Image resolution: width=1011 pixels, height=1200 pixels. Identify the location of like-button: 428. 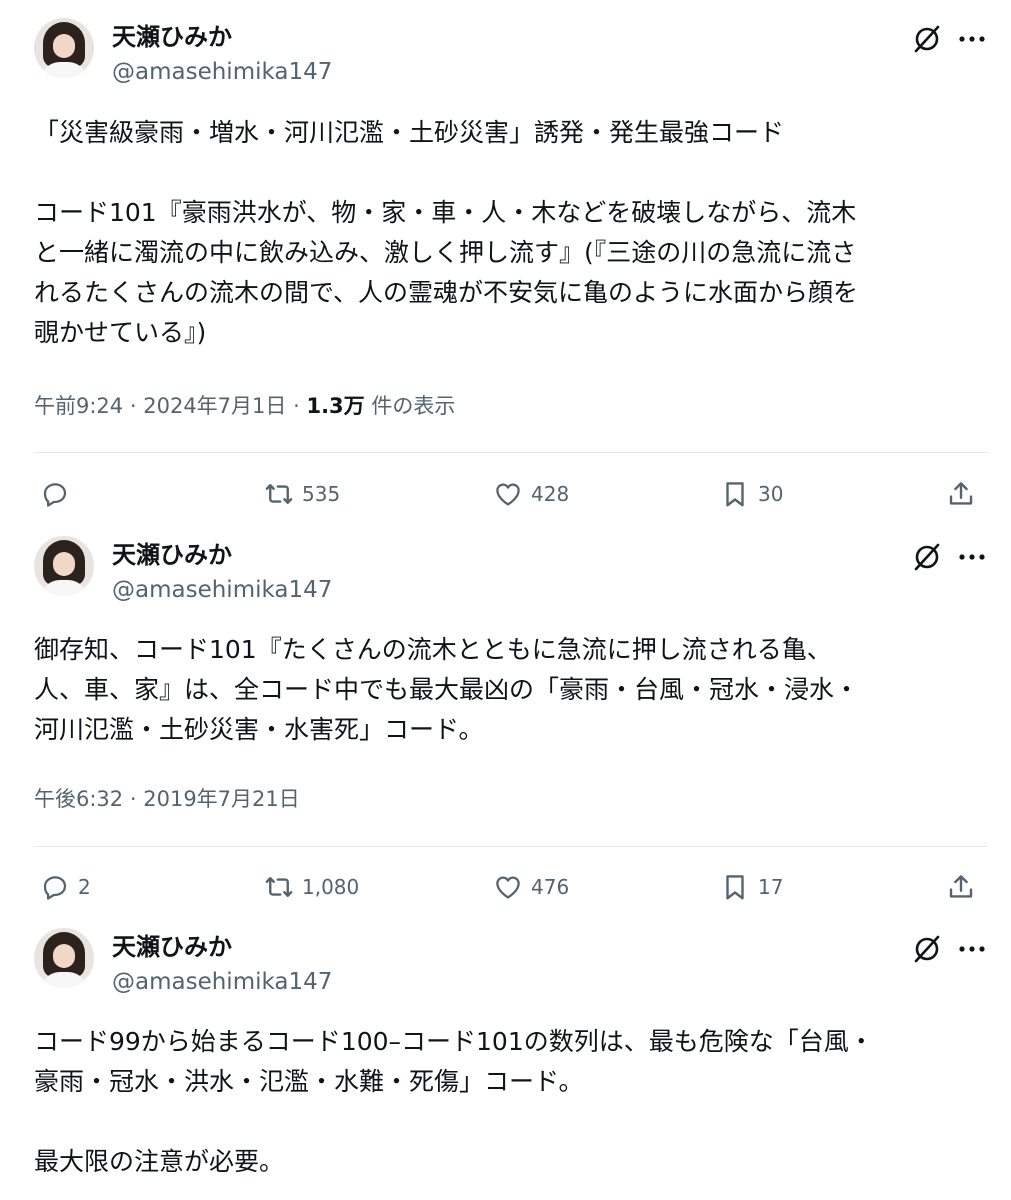
(531, 494).